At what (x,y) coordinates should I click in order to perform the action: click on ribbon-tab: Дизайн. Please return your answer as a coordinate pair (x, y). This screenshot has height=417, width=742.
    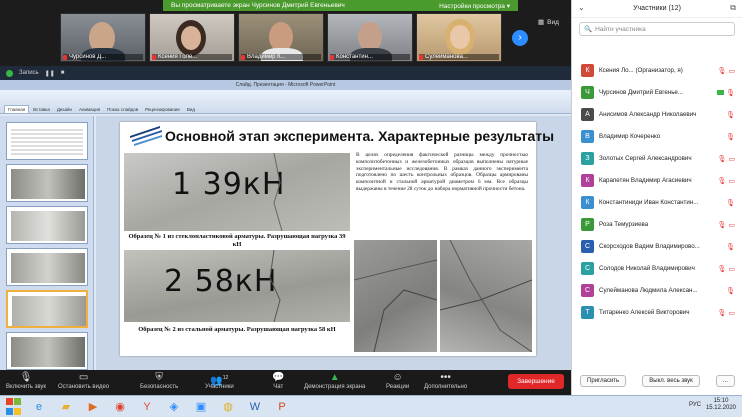
    Looking at the image, I should click on (64, 109).